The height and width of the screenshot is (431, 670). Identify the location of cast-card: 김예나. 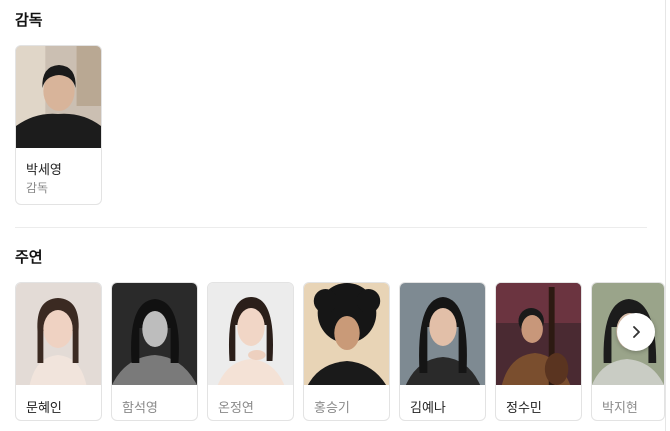
(442, 351).